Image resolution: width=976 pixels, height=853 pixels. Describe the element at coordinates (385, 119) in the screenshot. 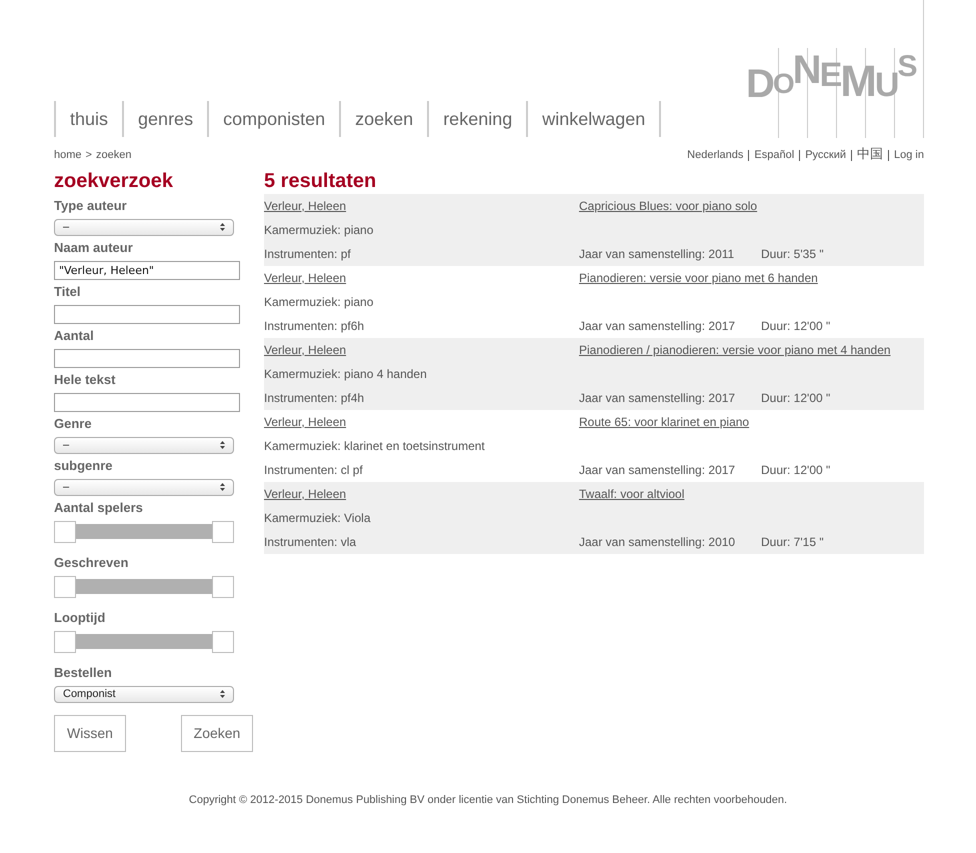

I see `nav-link: zoeken` at that location.